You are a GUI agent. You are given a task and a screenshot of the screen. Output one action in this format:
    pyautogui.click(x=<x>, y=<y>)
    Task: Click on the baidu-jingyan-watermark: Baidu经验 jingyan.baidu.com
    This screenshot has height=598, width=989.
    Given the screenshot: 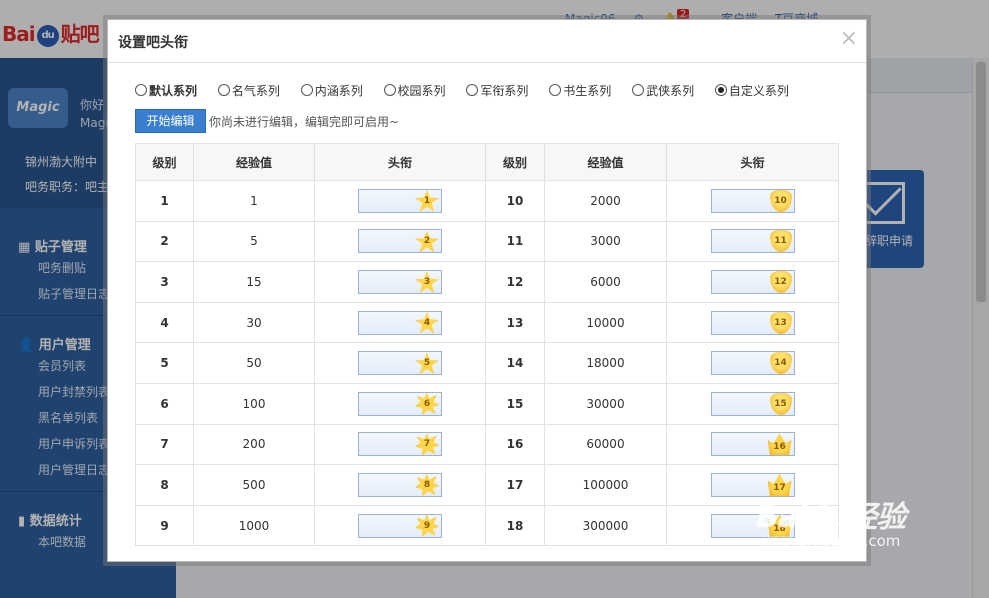 What is the action you would take?
    pyautogui.click(x=831, y=521)
    